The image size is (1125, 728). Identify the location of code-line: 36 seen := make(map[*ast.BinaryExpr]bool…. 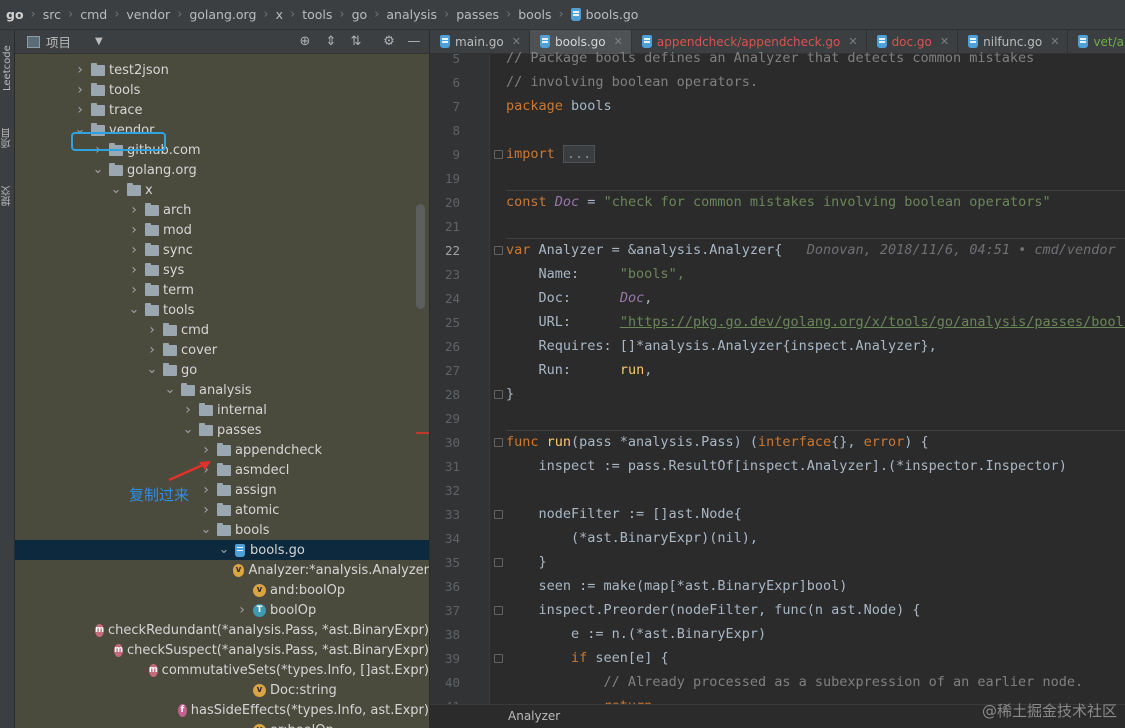
(777, 586).